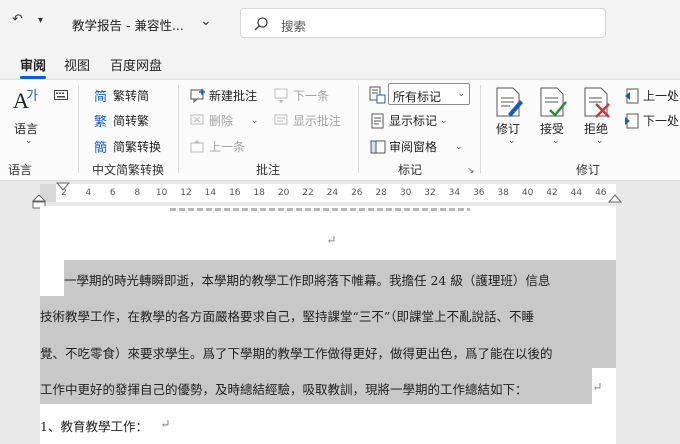 Image resolution: width=680 pixels, height=444 pixels. I want to click on chinese-conversion-icon: 簡, so click(102, 147).